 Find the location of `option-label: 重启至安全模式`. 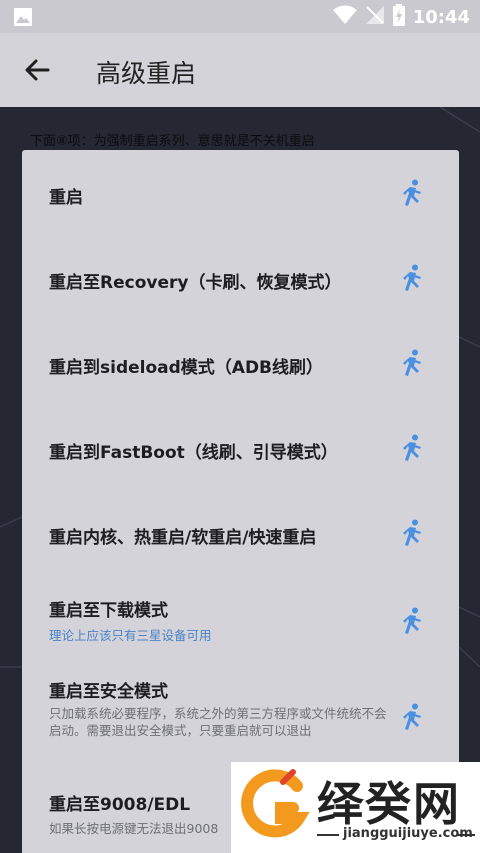

option-label: 重启至安全模式 is located at coordinates (108, 692).